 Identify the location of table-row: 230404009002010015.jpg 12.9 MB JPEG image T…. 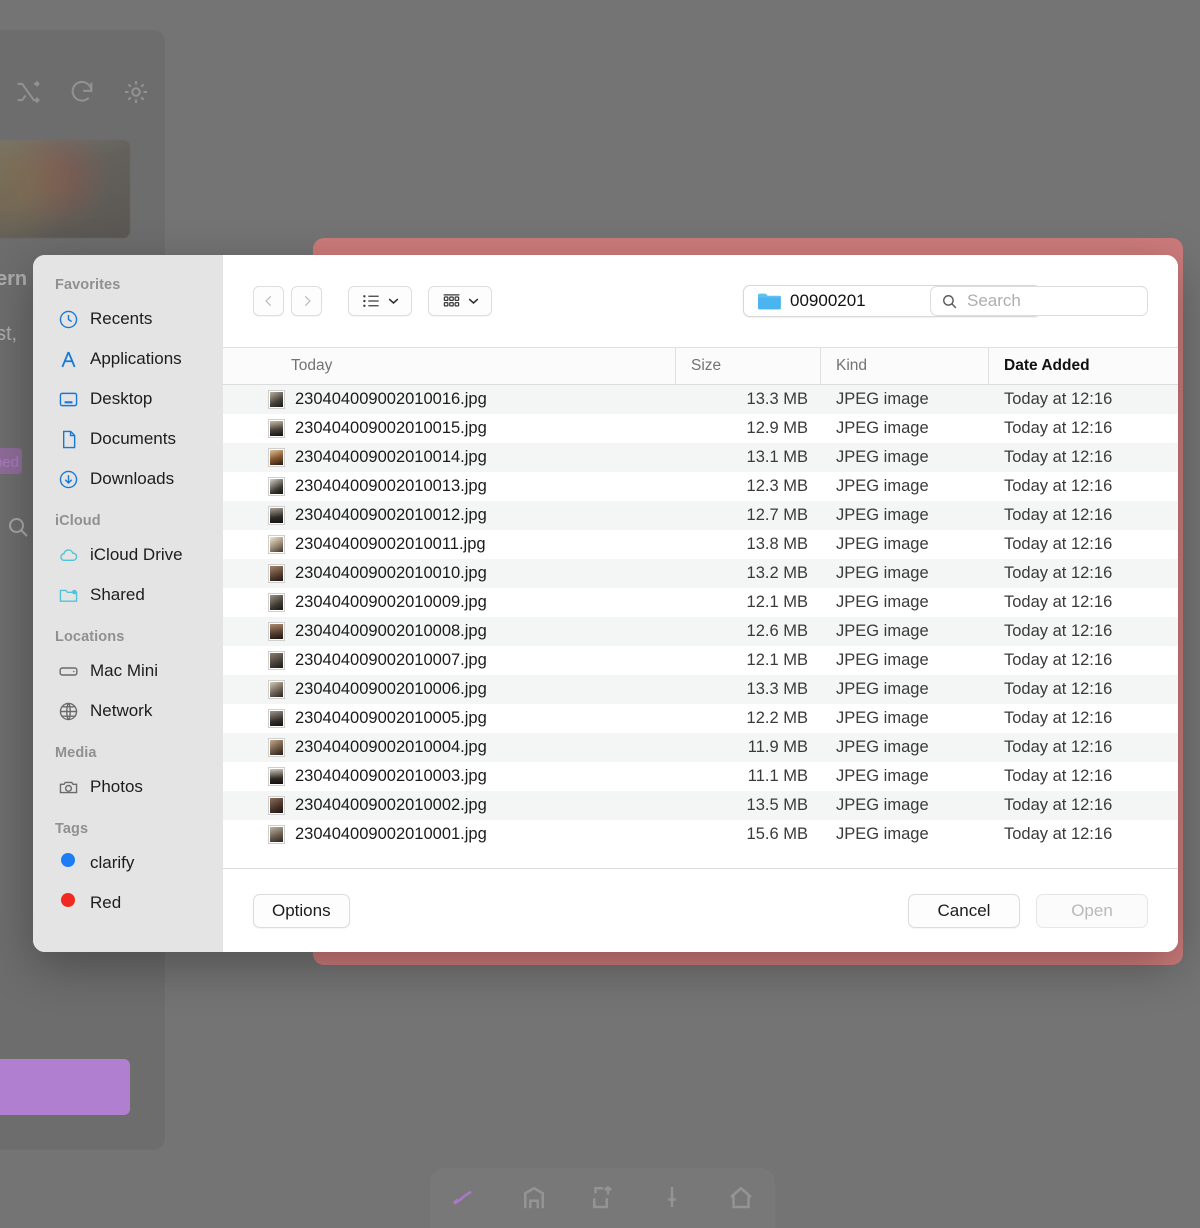
(700, 428).